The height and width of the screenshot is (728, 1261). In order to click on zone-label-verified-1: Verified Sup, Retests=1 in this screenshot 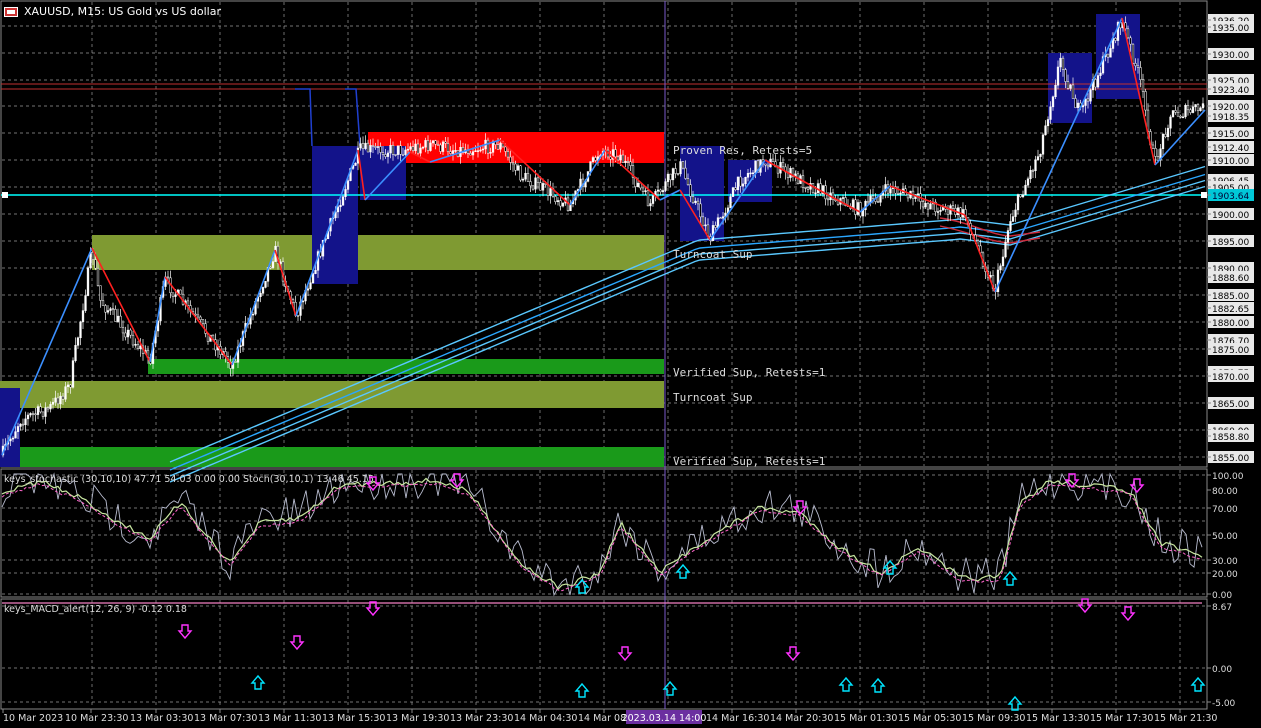, I will do `click(749, 372)`.